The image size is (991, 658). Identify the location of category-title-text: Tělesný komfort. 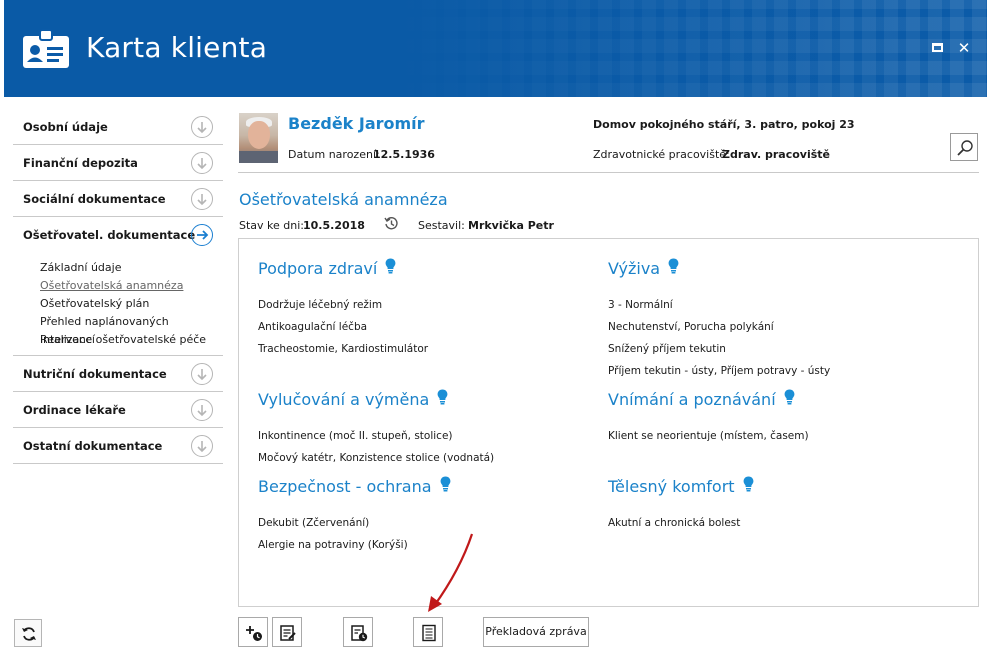
(671, 486).